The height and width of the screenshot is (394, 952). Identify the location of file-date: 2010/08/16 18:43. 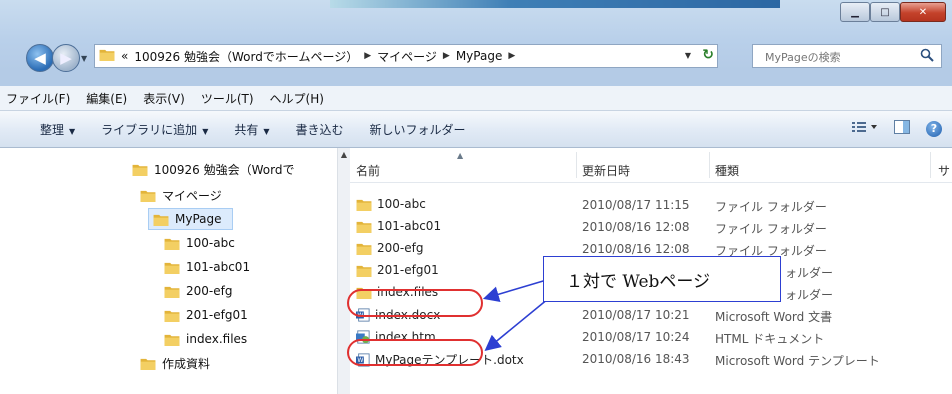
(636, 359).